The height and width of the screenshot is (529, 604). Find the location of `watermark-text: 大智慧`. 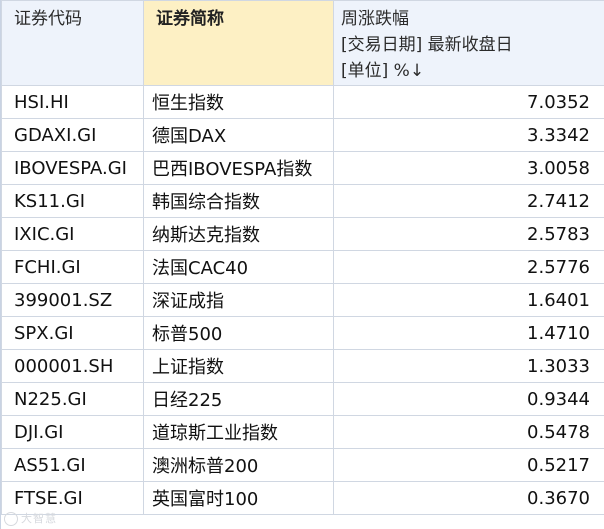

watermark-text: 大智慧 is located at coordinates (39, 518).